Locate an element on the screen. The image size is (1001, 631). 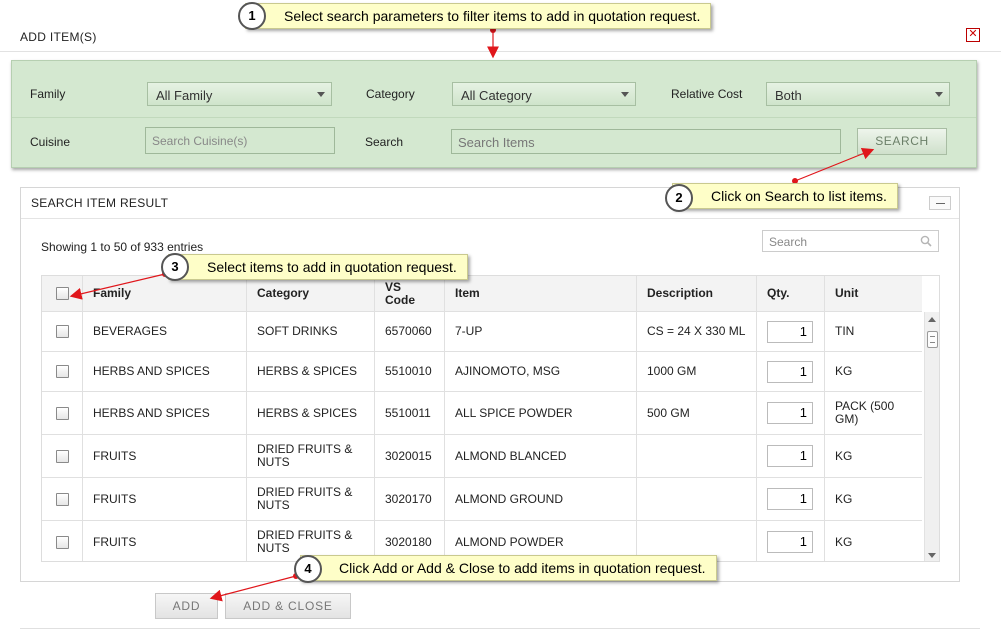
select-all-checkbox is located at coordinates (62, 293).